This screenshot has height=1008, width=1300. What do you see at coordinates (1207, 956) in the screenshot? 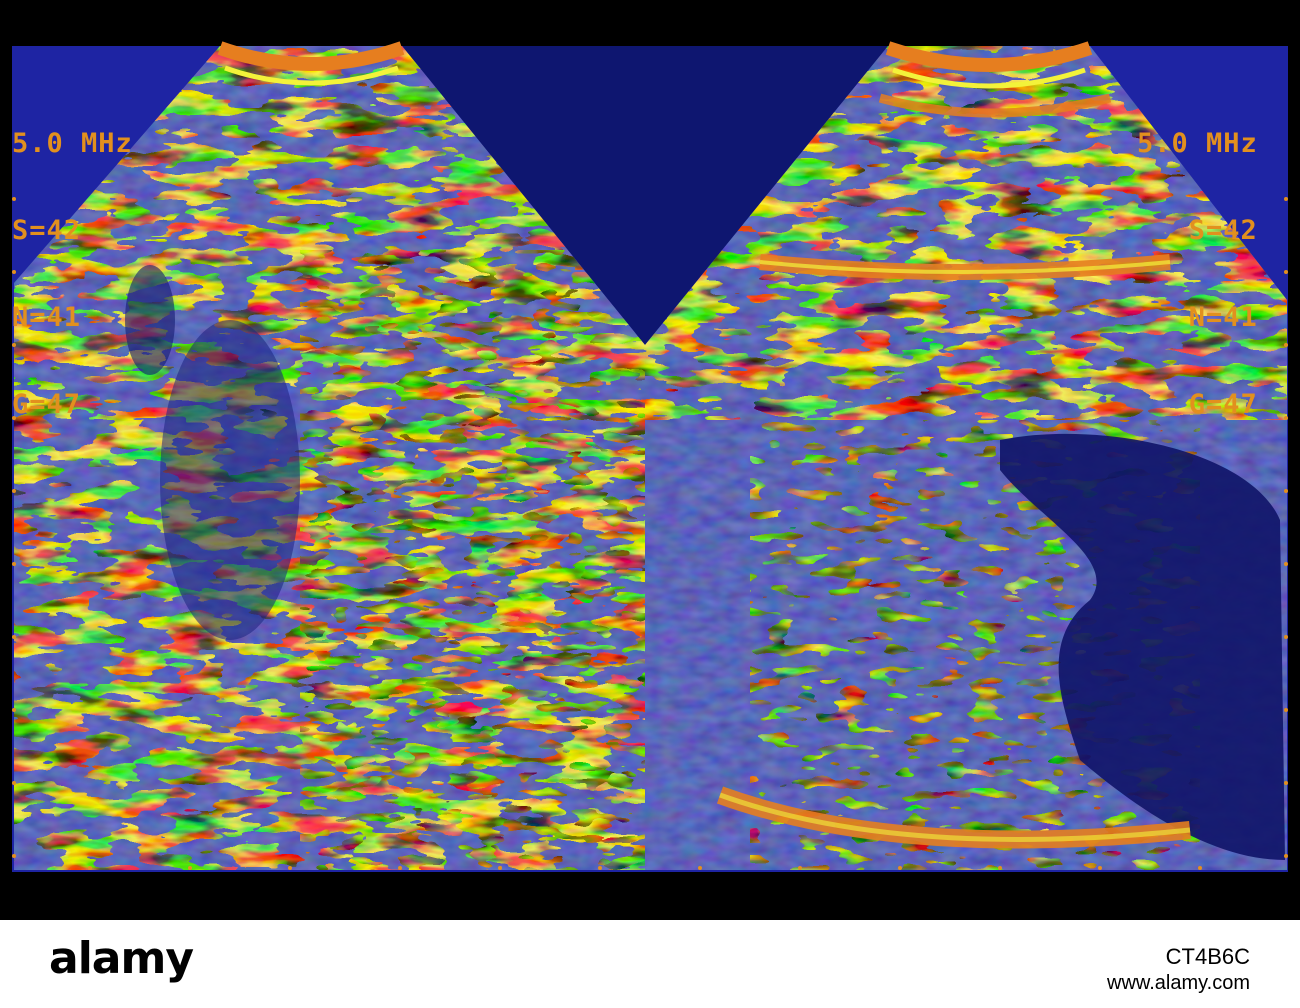
I see `stock-image-id: CT4B6C` at bounding box center [1207, 956].